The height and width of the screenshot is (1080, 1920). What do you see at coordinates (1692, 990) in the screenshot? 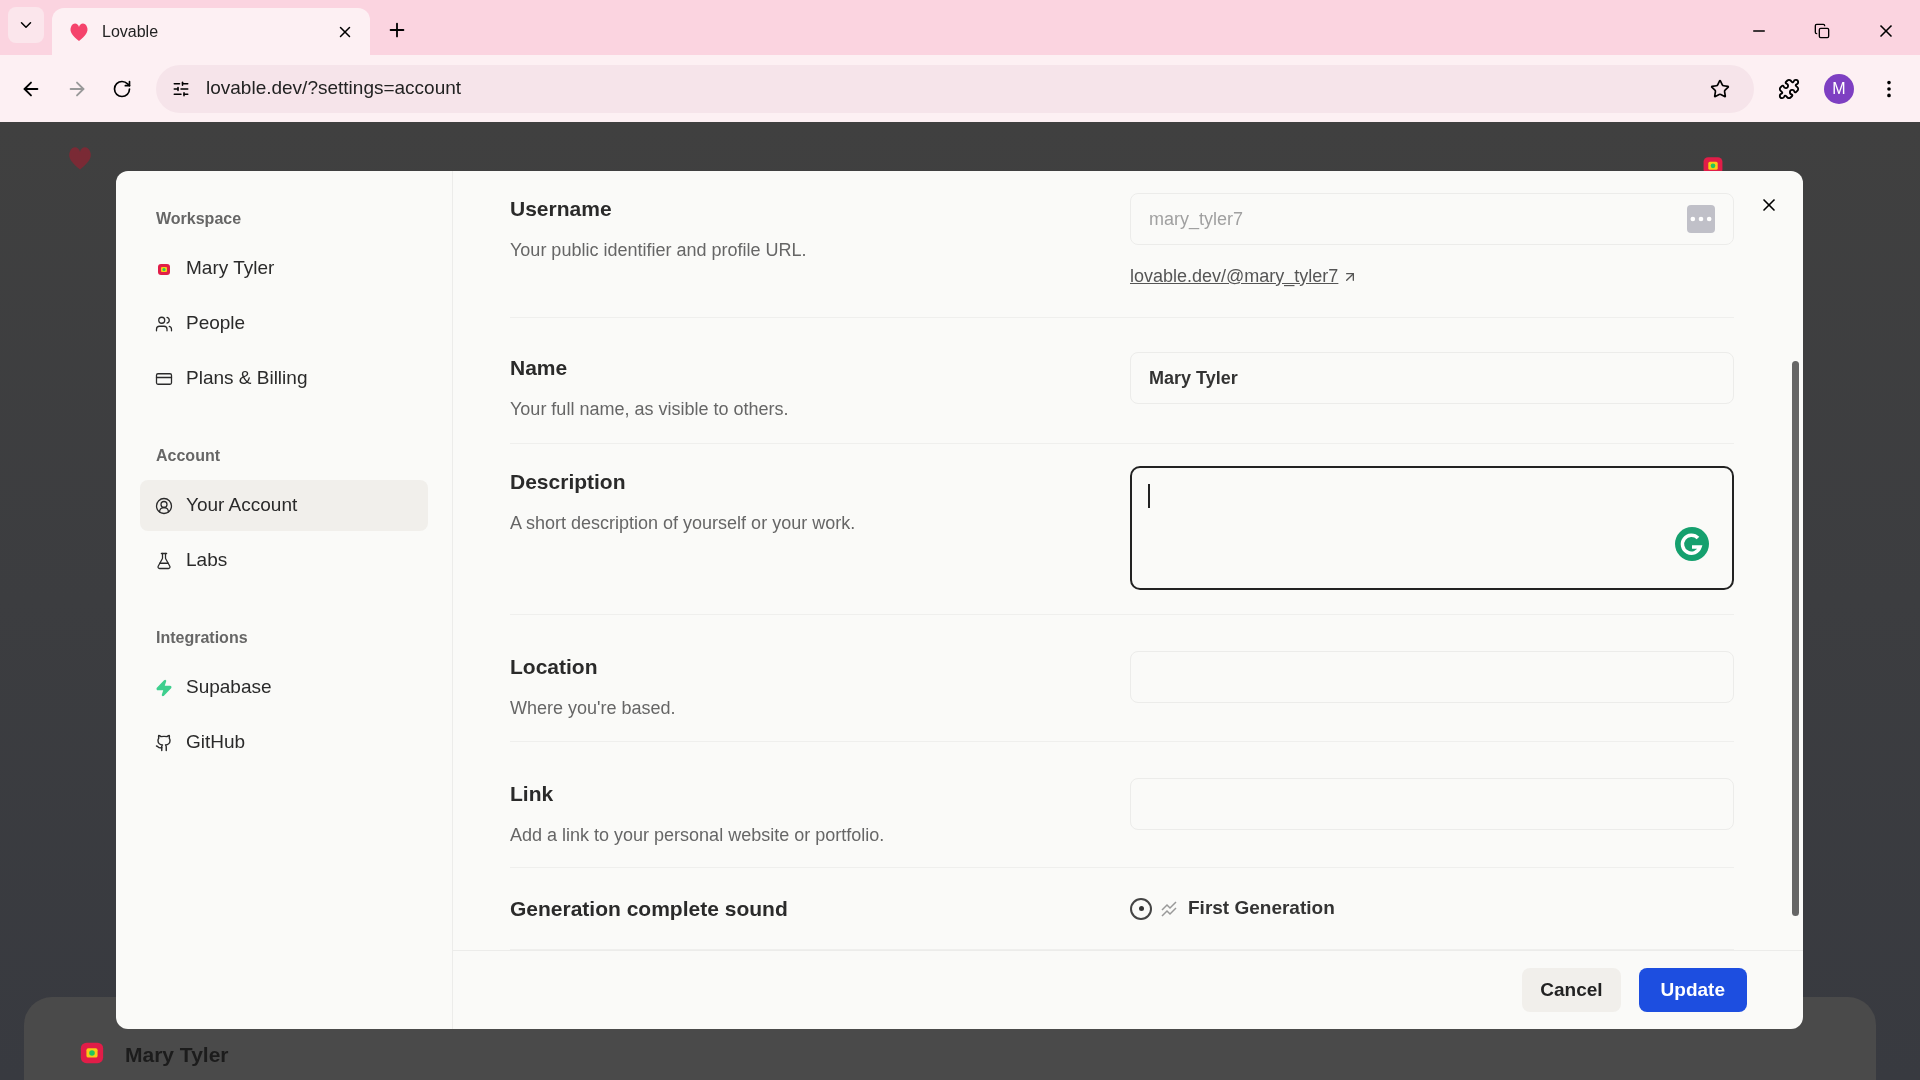
I see `update-button: Update` at bounding box center [1692, 990].